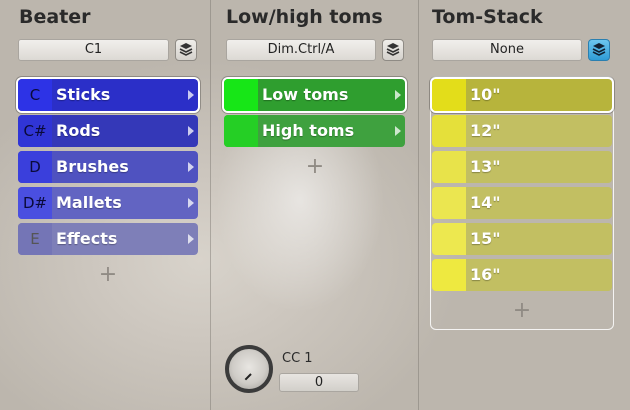  What do you see at coordinates (522, 131) in the screenshot?
I see `stack-item-1: 12"` at bounding box center [522, 131].